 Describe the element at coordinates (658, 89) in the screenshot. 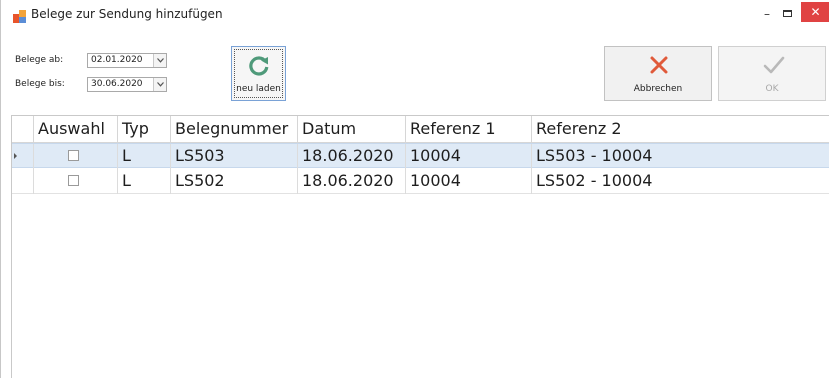

I see `cancel-label: Abbrechen` at that location.